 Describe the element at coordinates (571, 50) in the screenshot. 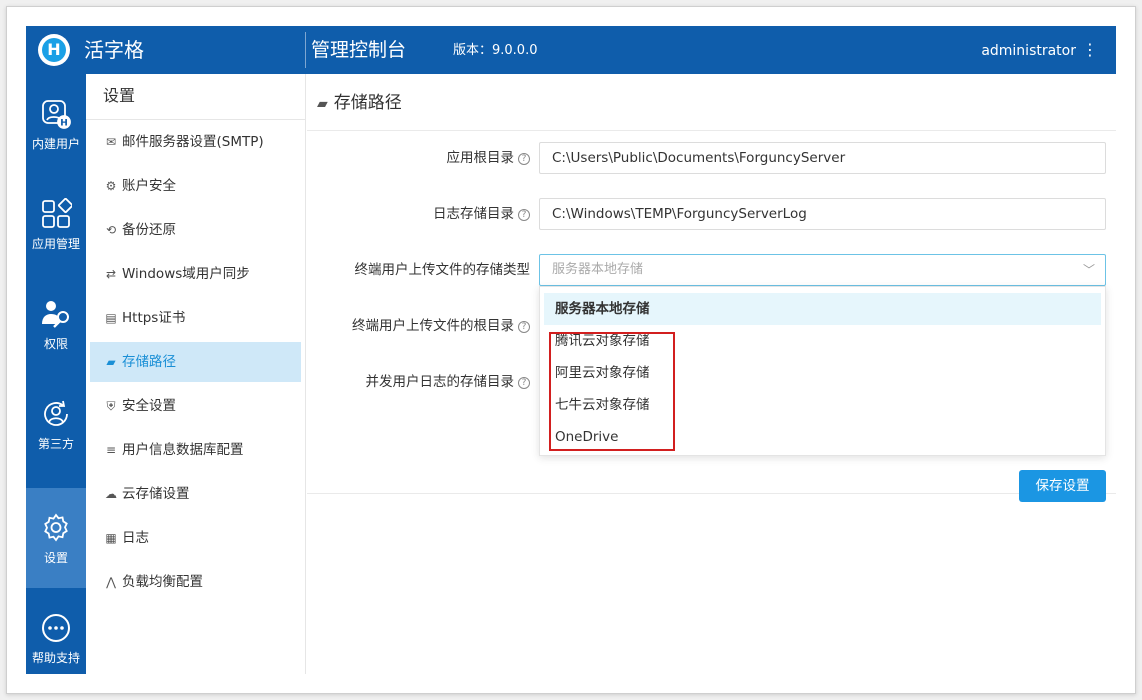

I see `top-bar: H 活字格 管理控制台 版本：9.0.0.0 administrator ⋮` at that location.